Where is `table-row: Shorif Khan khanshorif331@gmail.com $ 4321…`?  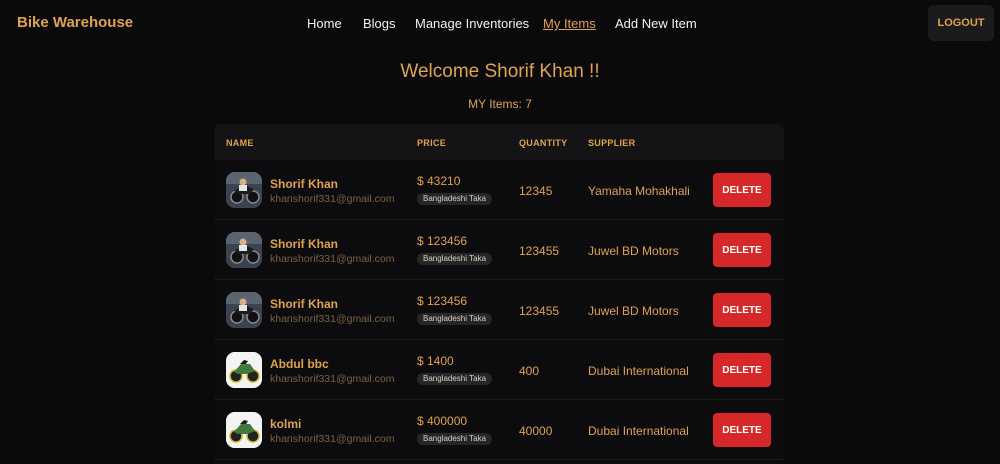 table-row: Shorif Khan khanshorif331@gmail.com $ 4321… is located at coordinates (499, 190).